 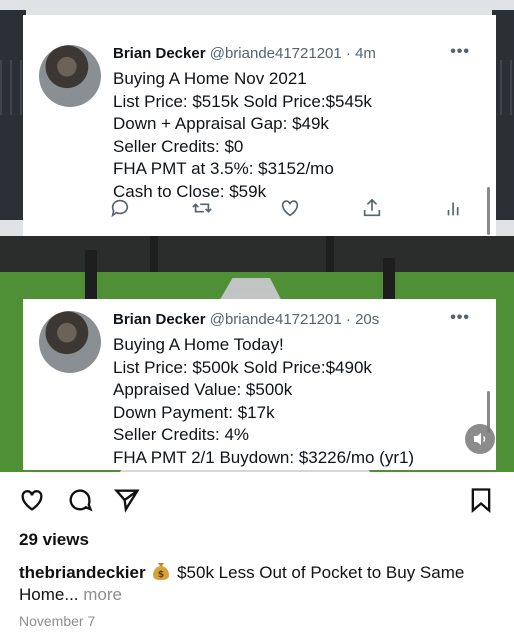 What do you see at coordinates (242, 367) in the screenshot?
I see `tweet-line: List Price: $500k Sold Price:$490k` at bounding box center [242, 367].